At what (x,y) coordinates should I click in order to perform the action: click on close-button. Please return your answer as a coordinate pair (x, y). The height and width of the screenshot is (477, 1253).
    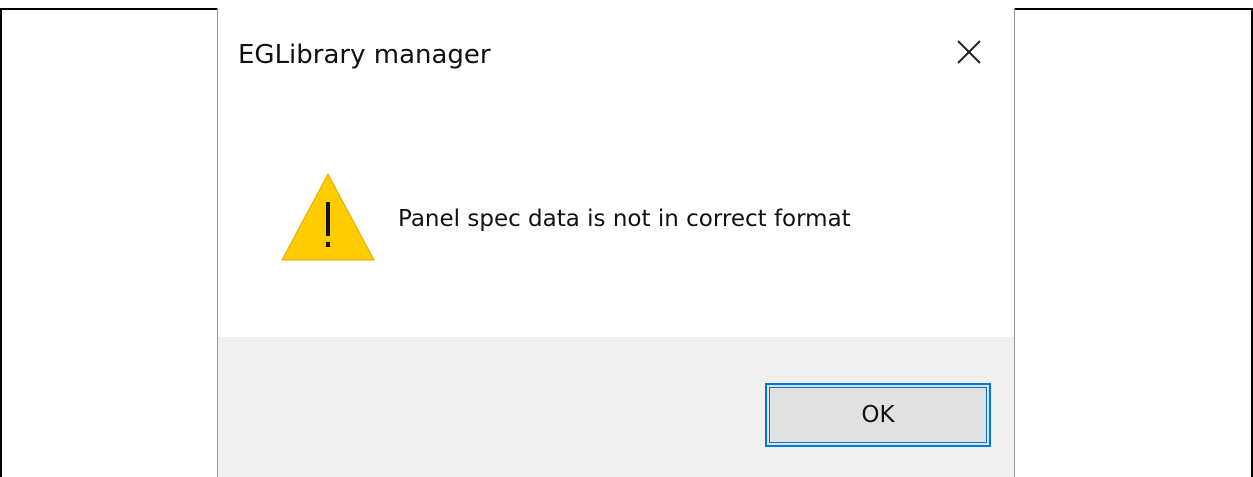
    Looking at the image, I should click on (969, 52).